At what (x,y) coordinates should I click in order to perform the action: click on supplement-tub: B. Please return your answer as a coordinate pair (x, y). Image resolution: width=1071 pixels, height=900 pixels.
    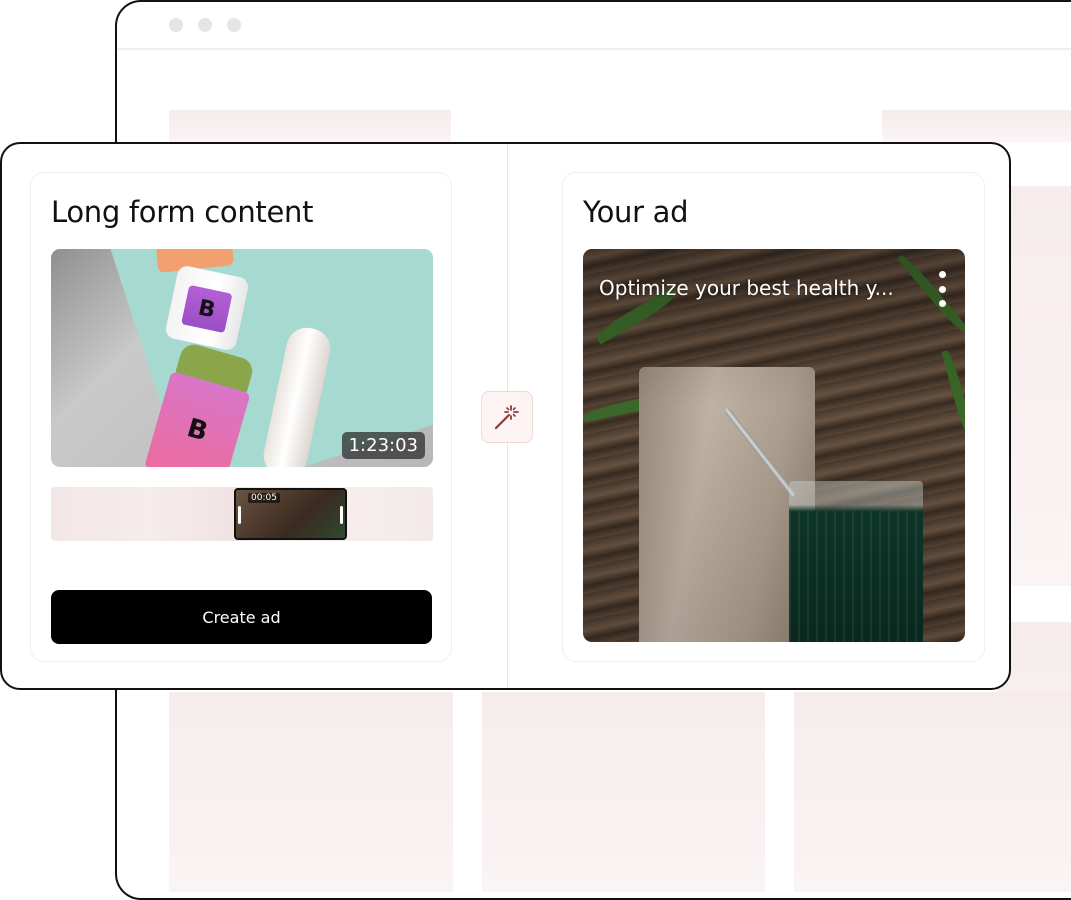
    Looking at the image, I should click on (207, 308).